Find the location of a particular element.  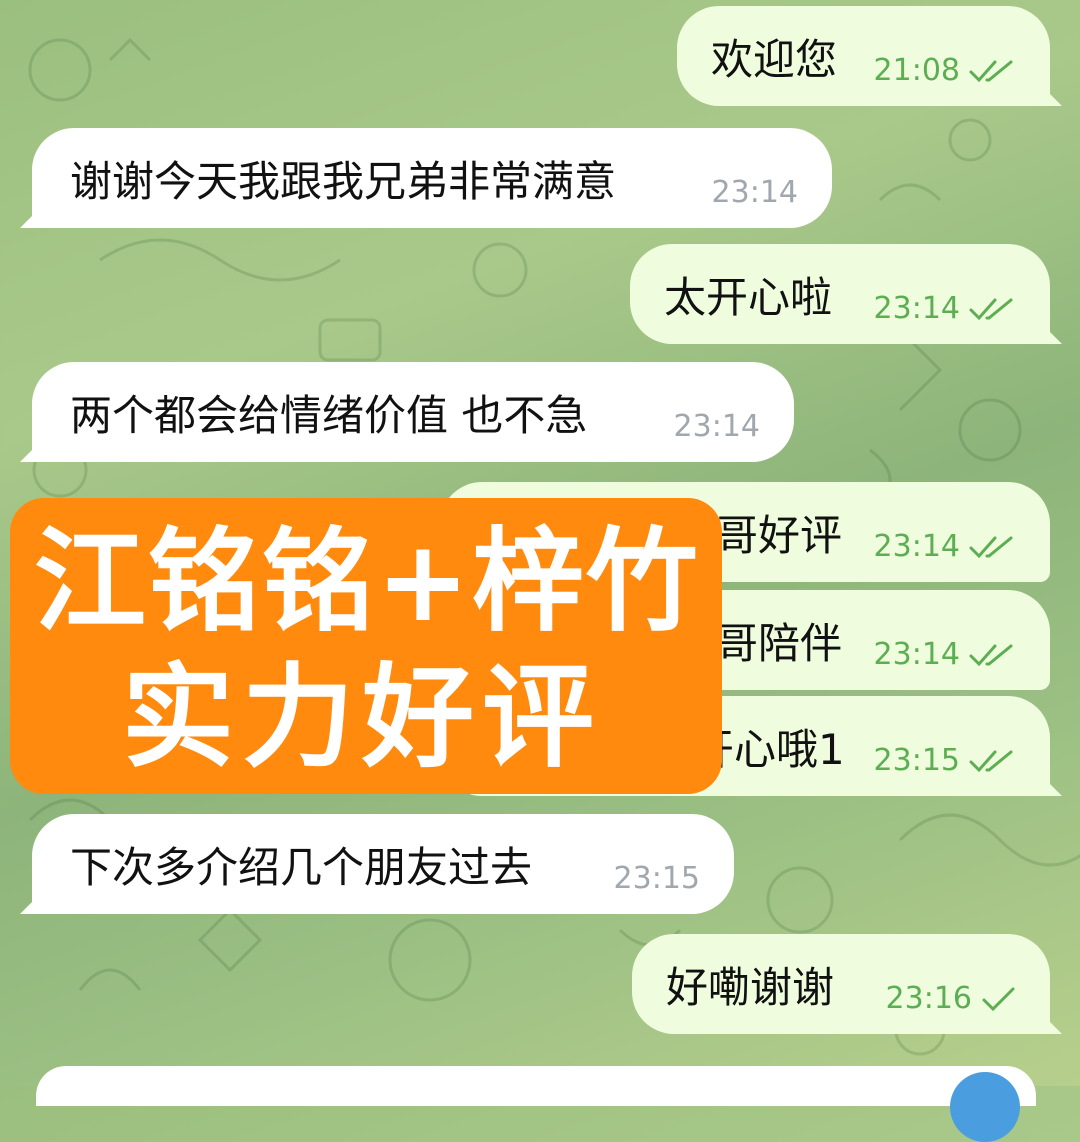

message-bubble-outgoing: 好嘞谢谢 23:16 is located at coordinates (847, 984).